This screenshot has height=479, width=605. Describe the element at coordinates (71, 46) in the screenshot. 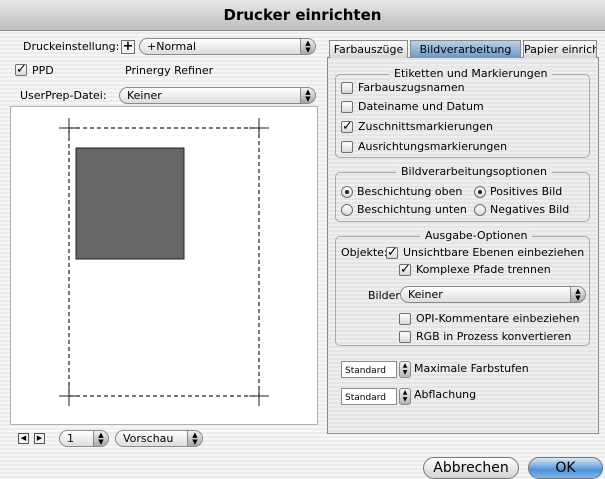

I see `druckeinstellung-label: Druckeinstellung:` at that location.